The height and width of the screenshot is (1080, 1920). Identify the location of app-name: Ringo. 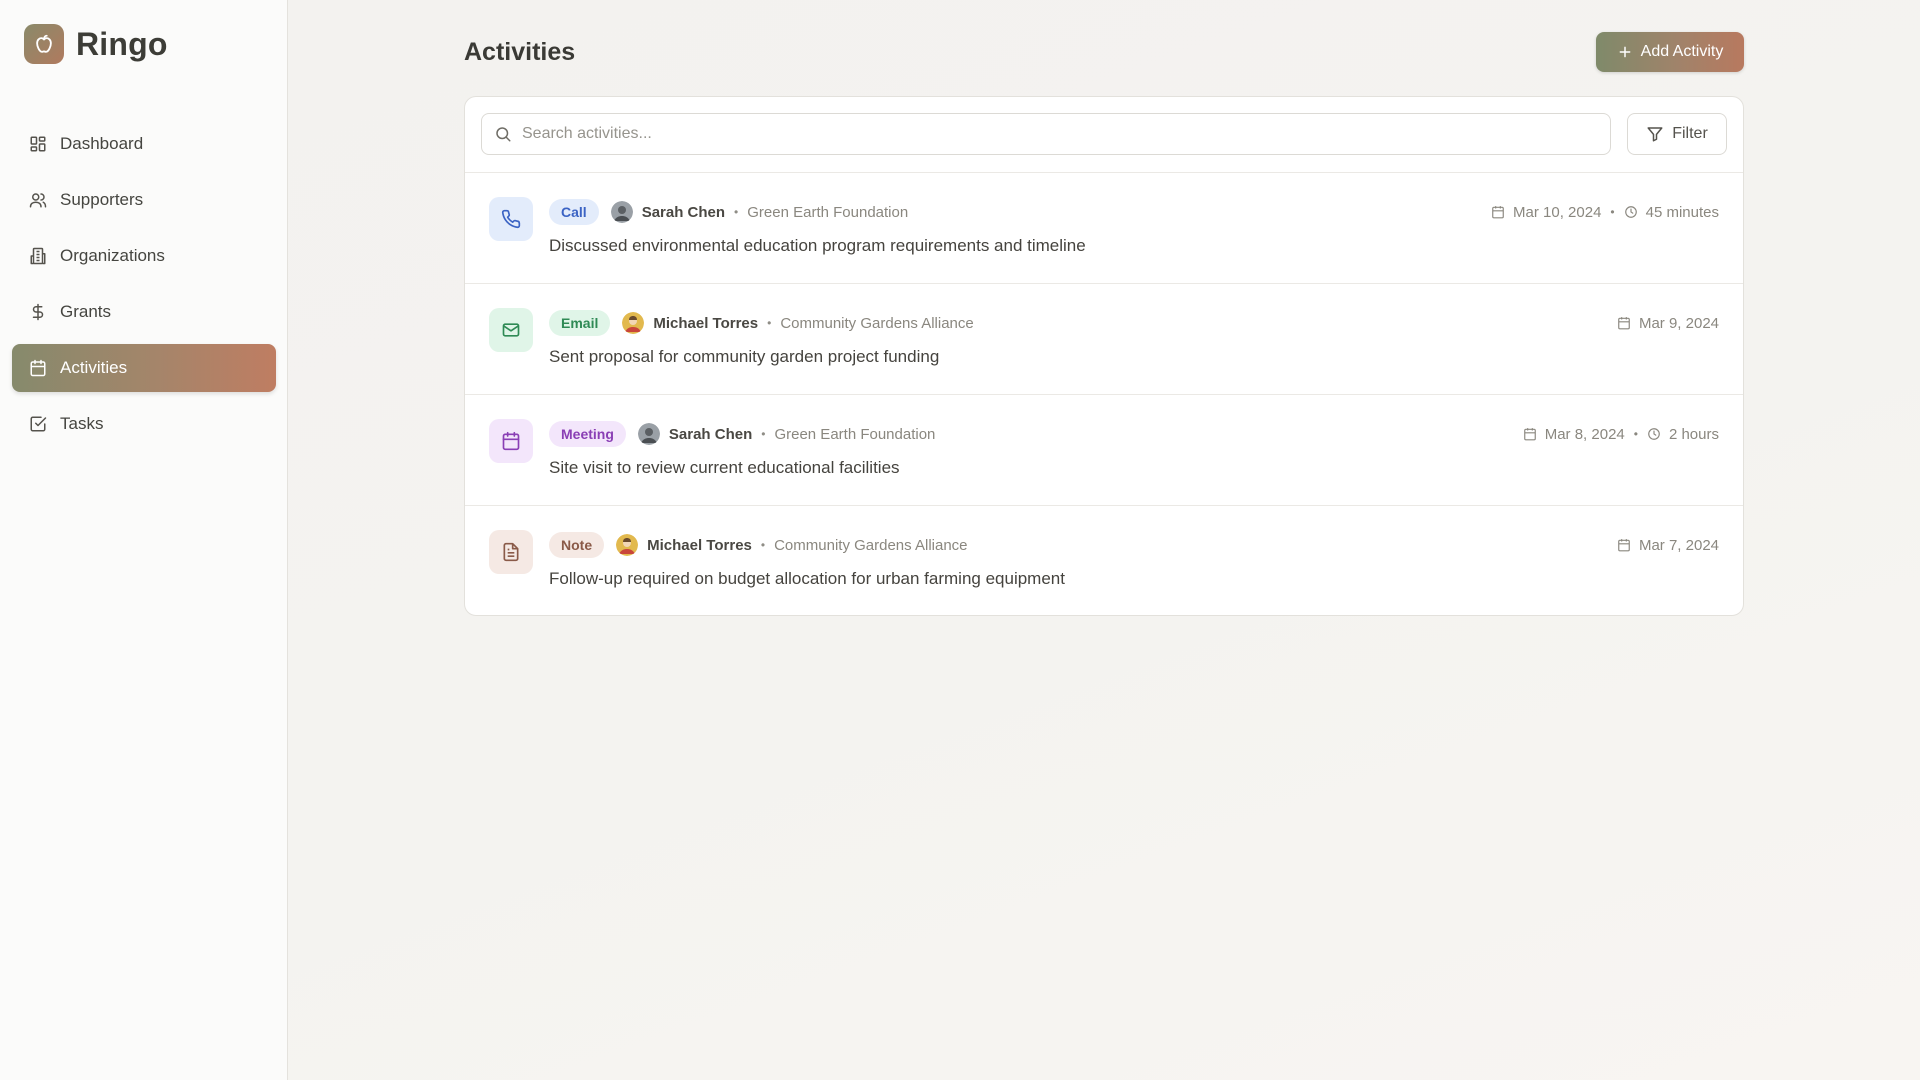
(122, 43).